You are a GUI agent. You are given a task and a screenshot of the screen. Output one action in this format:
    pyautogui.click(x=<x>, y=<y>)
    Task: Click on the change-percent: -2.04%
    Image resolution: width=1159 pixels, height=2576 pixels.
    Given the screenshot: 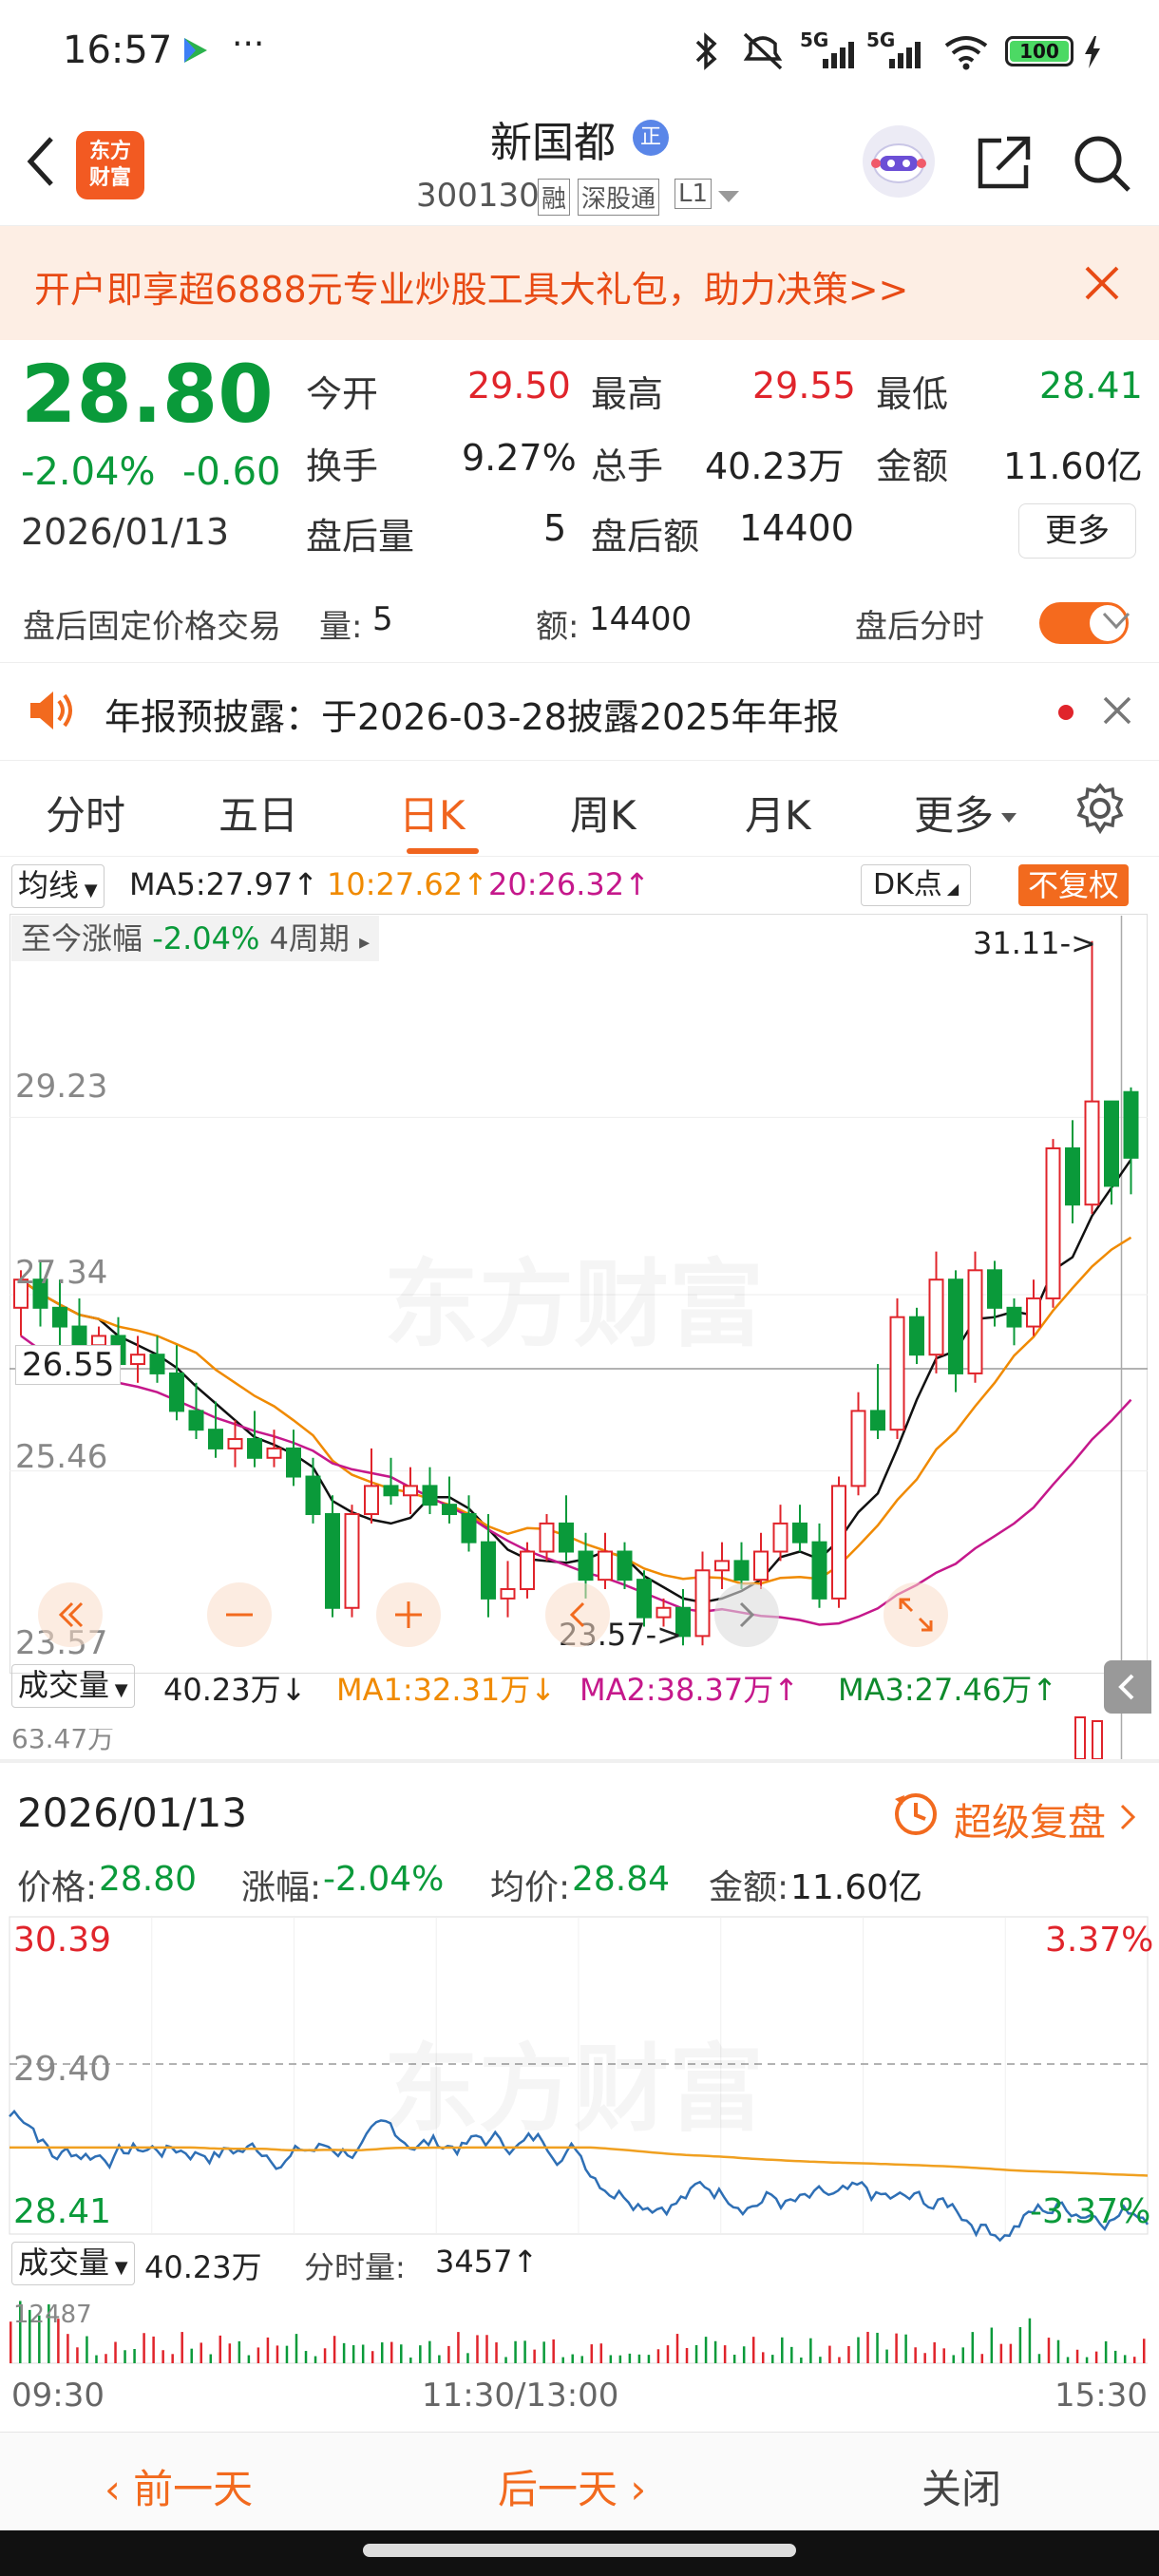 What is the action you would take?
    pyautogui.click(x=88, y=472)
    